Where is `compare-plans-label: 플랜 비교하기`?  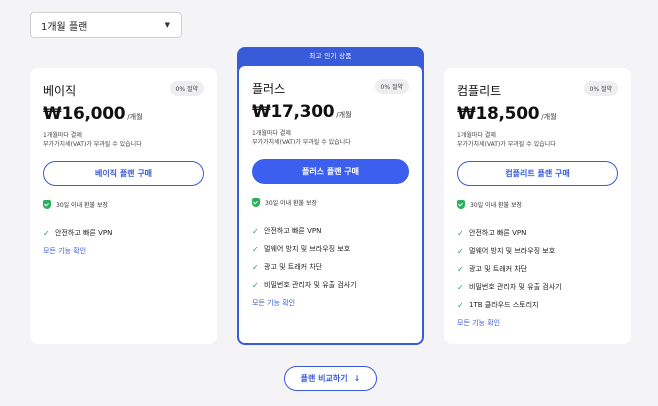 compare-plans-label: 플랜 비교하기 is located at coordinates (324, 378).